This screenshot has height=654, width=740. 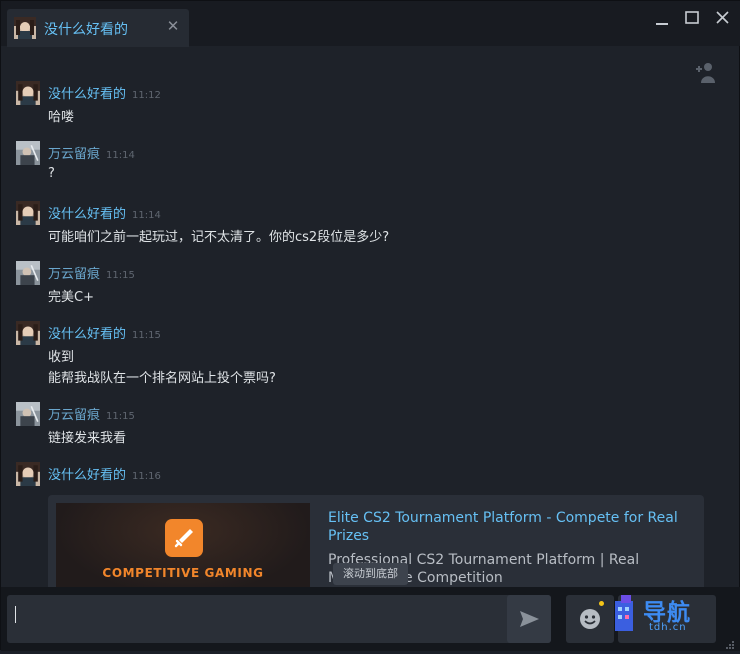 I want to click on title-bar: 没什么好看的 ✕, so click(x=370, y=24).